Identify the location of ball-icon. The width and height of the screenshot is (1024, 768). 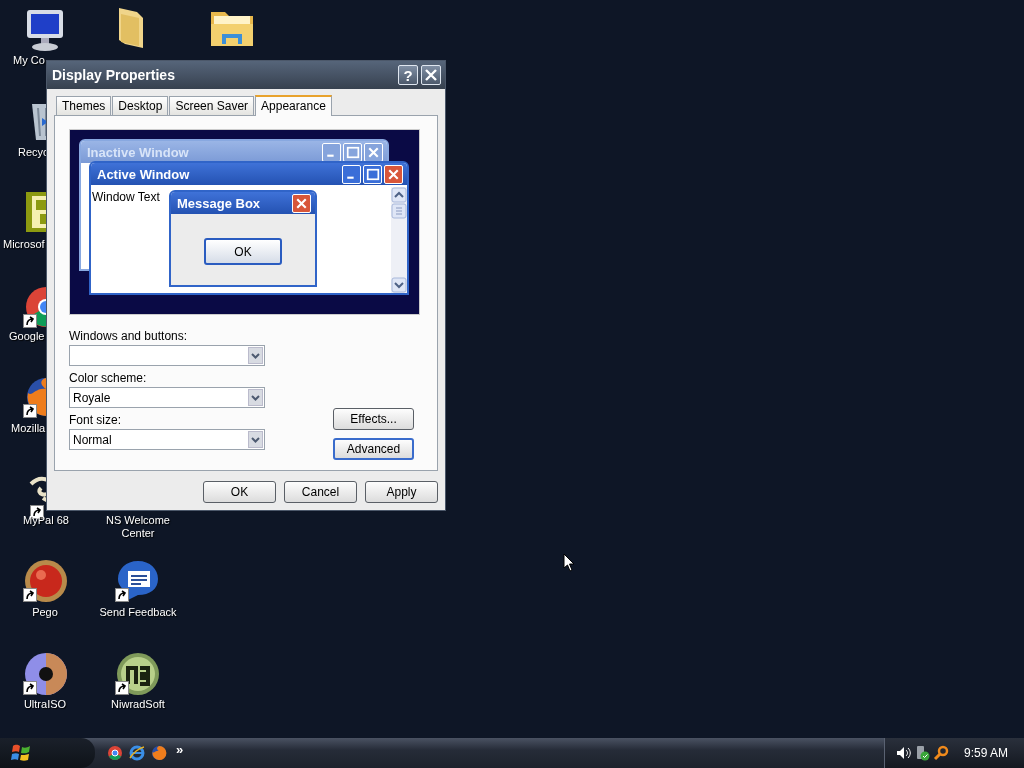
(46, 581).